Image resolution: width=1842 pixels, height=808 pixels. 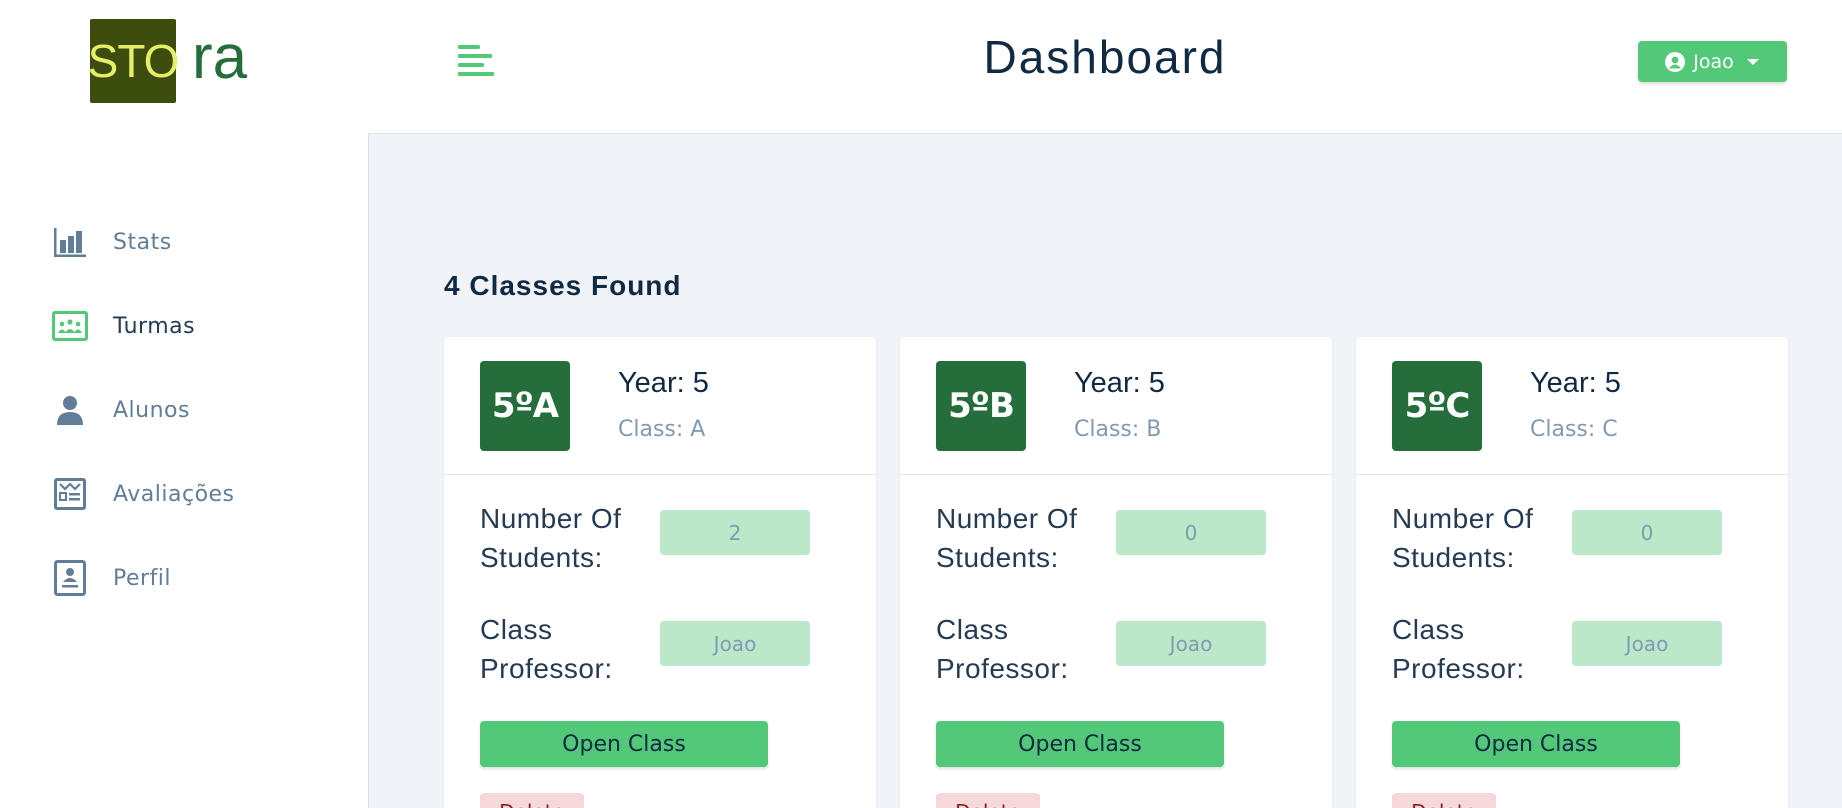 What do you see at coordinates (220, 57) in the screenshot?
I see `logo-text: ra` at bounding box center [220, 57].